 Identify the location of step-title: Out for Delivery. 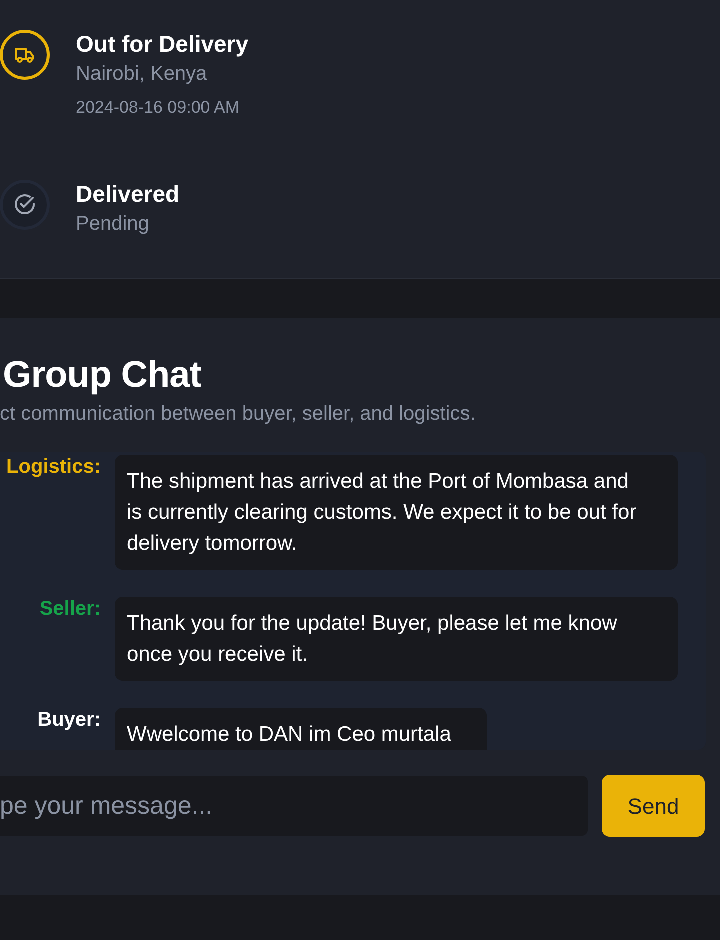
(162, 44).